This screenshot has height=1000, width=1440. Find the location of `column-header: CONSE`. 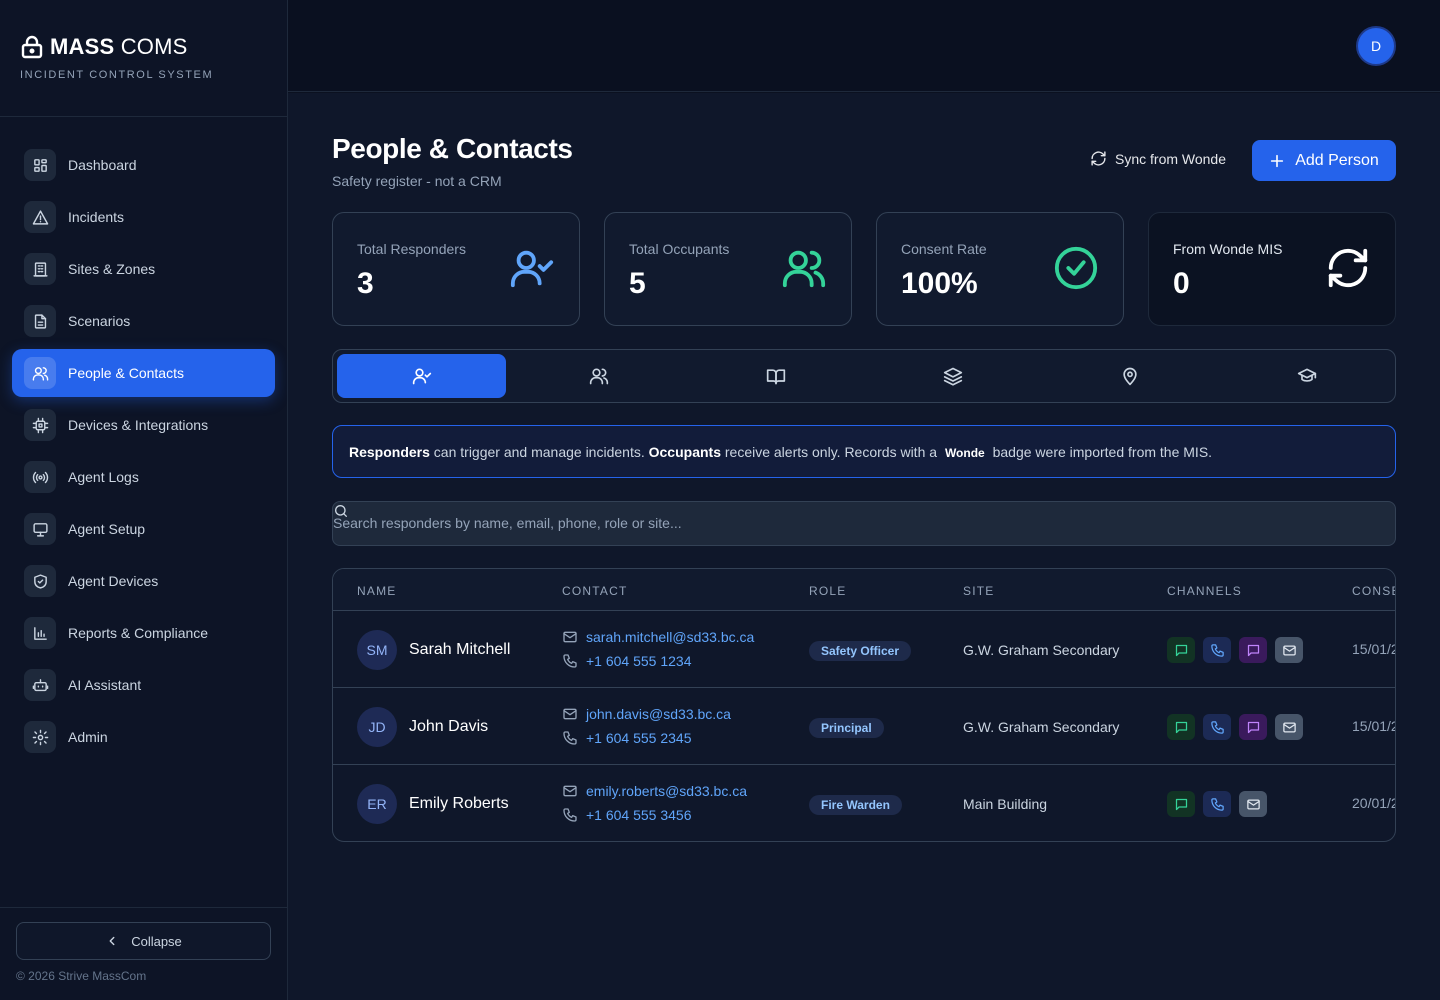

column-header: CONSE is located at coordinates (1373, 591).